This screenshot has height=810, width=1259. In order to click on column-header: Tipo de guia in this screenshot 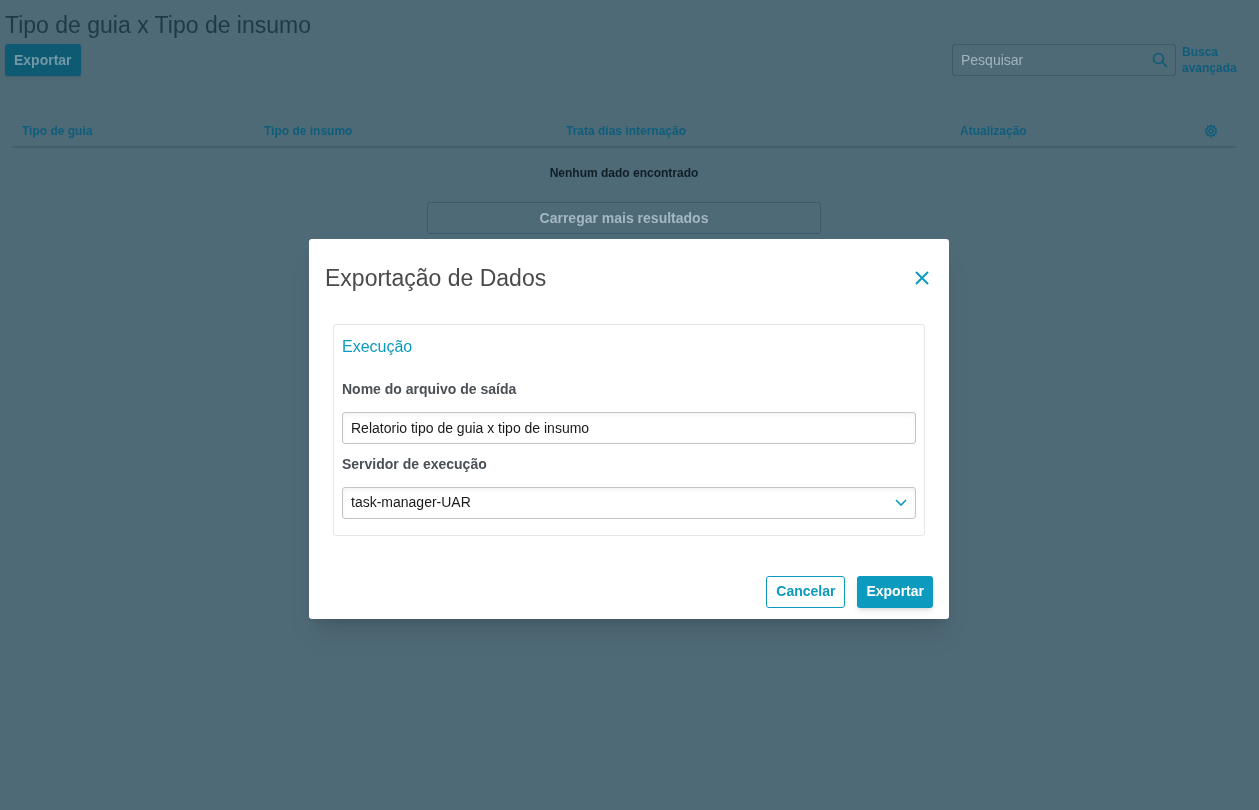, I will do `click(138, 131)`.